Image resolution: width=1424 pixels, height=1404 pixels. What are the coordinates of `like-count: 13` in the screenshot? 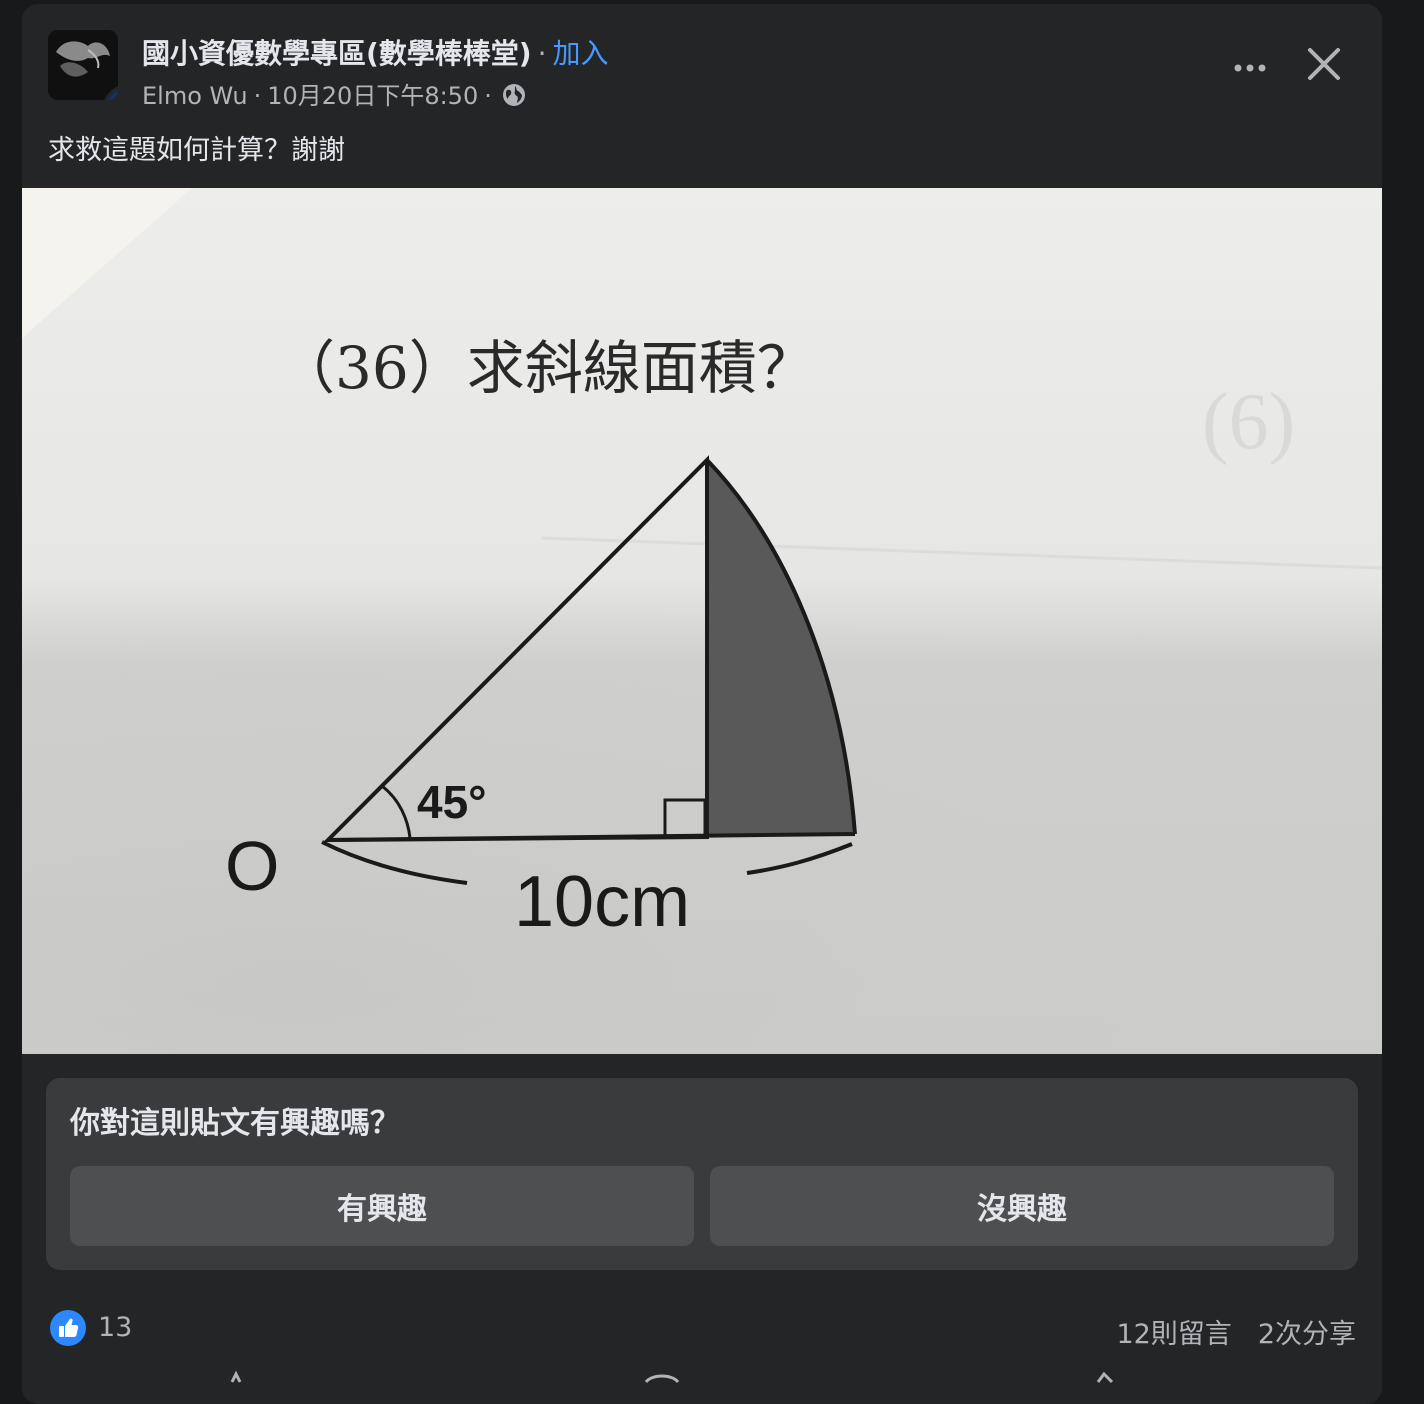 It's located at (115, 1327).